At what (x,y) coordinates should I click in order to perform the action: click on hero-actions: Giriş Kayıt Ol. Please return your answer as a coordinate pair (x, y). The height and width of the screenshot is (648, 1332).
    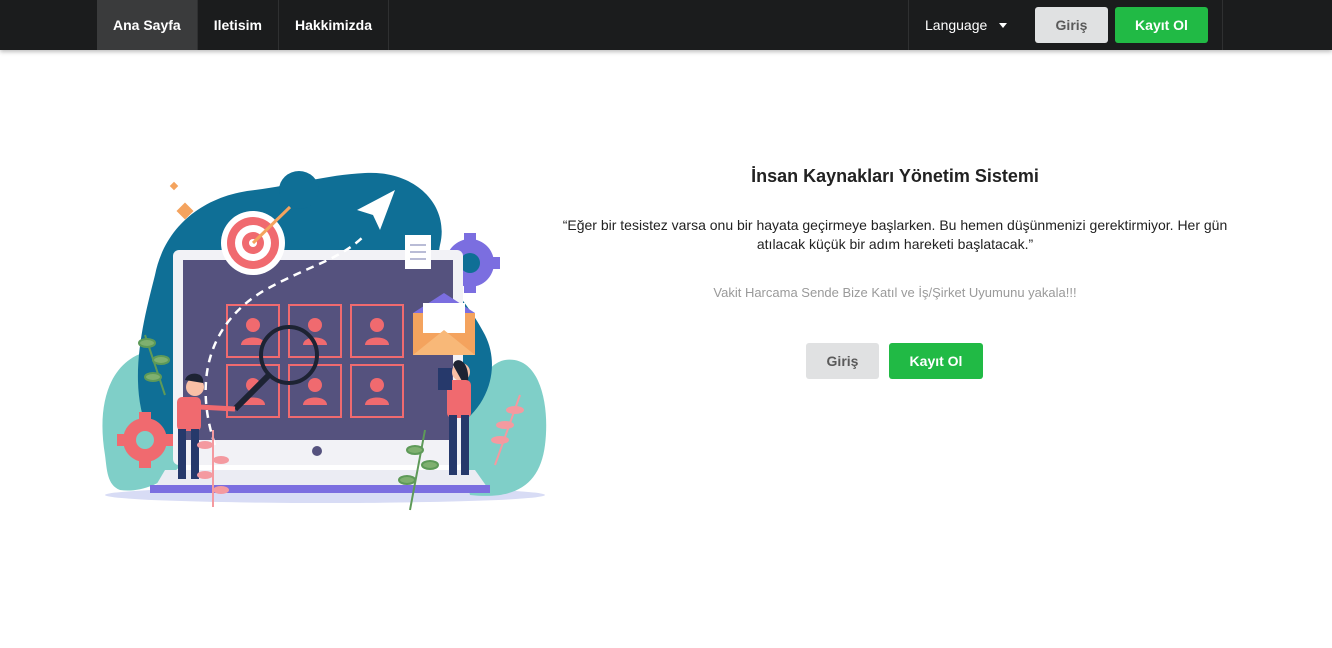
    Looking at the image, I should click on (894, 361).